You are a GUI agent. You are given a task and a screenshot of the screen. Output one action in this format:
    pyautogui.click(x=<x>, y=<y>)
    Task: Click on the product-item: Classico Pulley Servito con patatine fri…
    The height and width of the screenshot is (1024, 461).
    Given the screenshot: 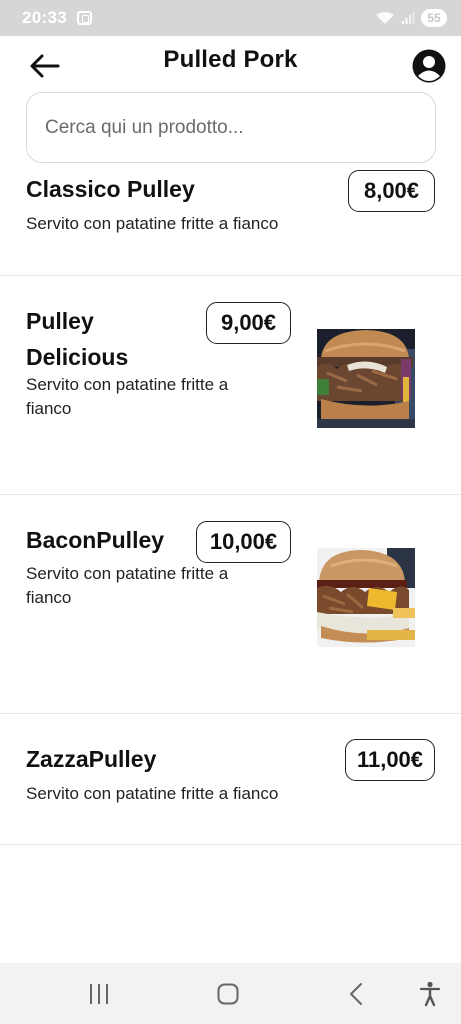 What is the action you would take?
    pyautogui.click(x=230, y=220)
    